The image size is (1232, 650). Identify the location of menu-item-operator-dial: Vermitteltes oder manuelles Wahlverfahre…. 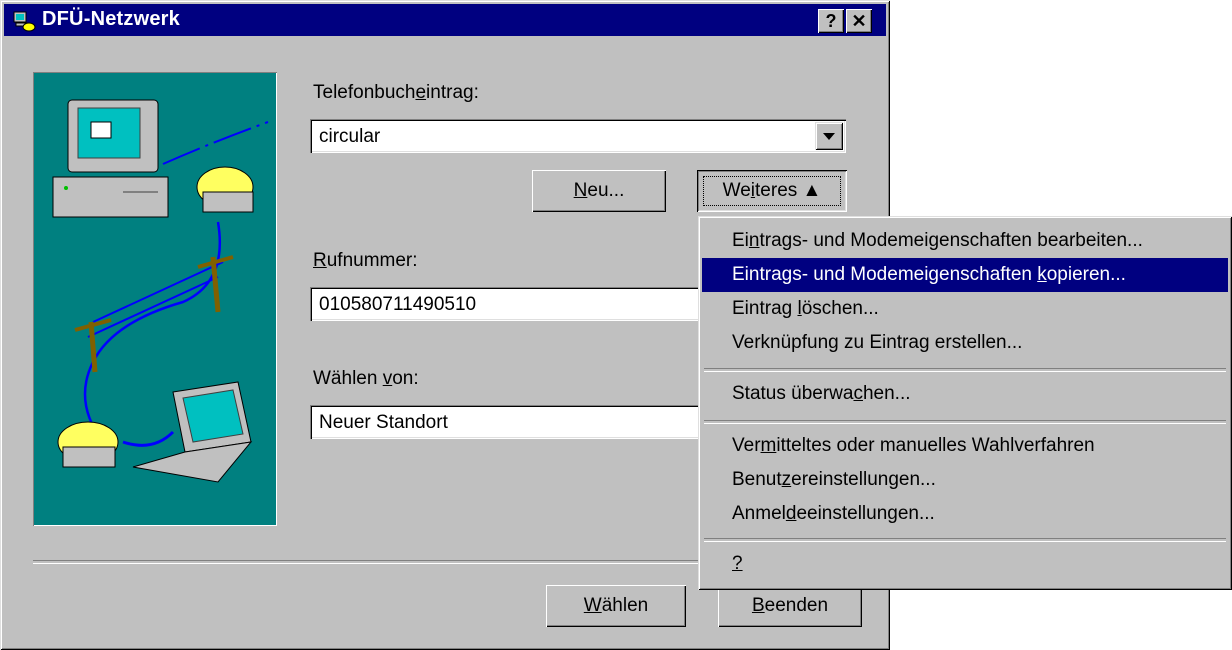
(965, 446).